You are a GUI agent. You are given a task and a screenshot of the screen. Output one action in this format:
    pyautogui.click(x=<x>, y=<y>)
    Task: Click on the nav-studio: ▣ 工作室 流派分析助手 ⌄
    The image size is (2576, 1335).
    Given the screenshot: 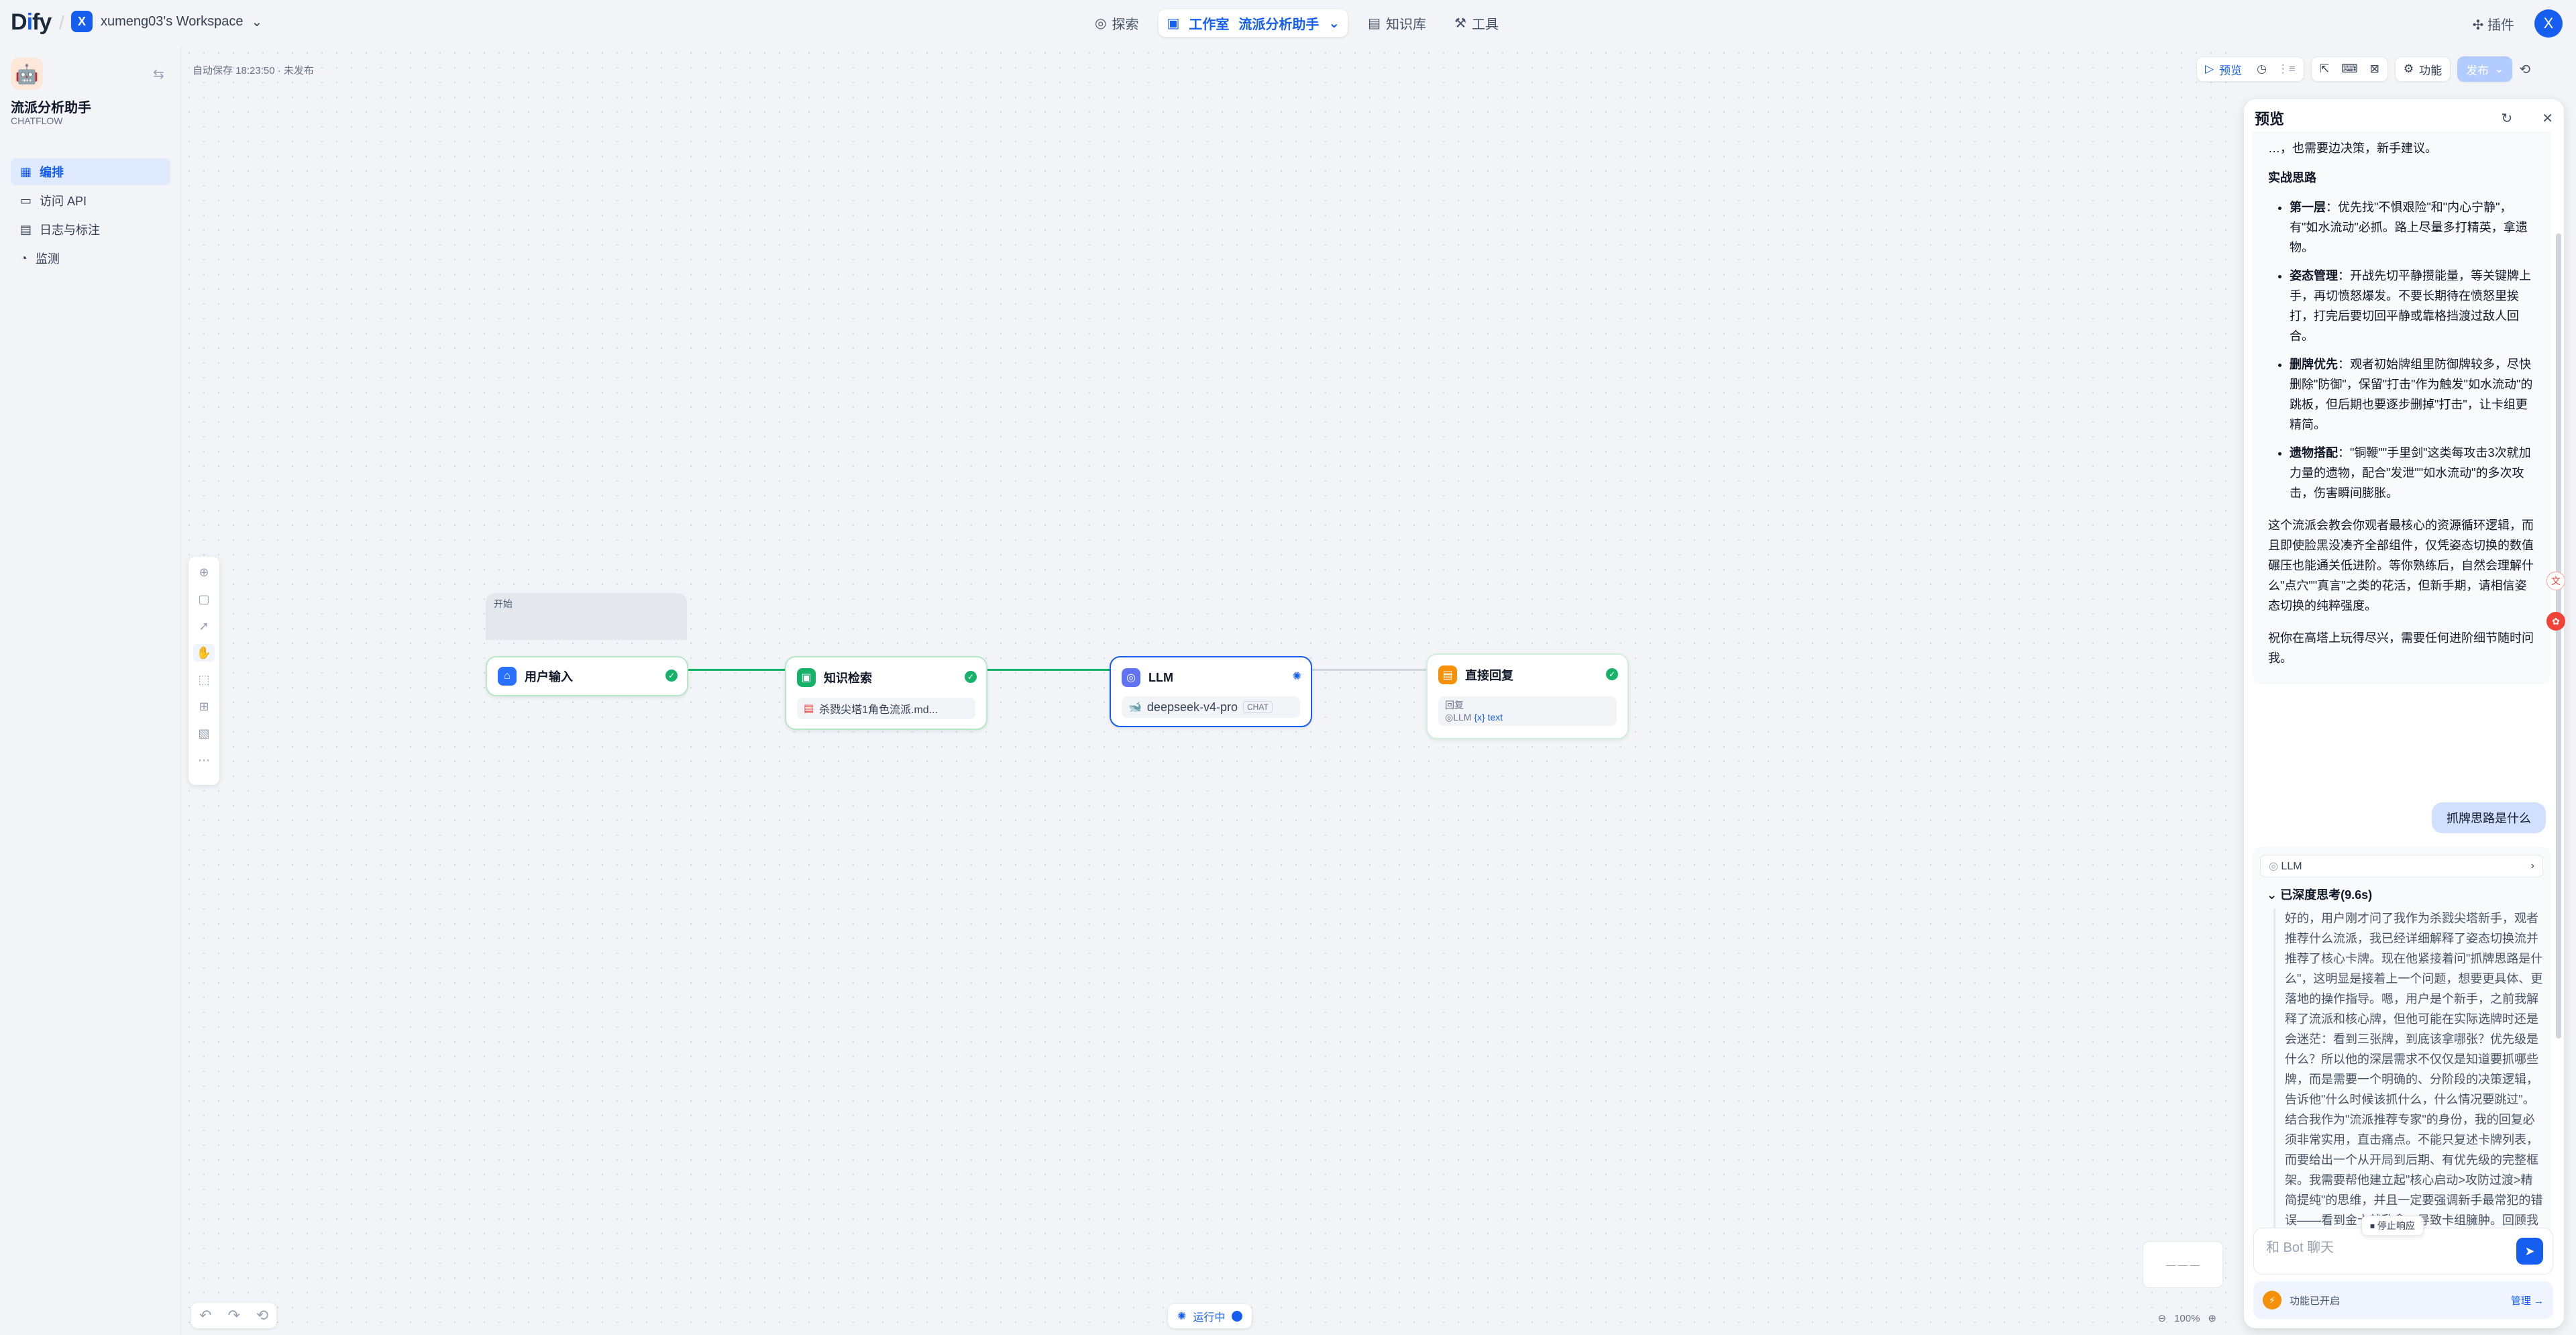 What is the action you would take?
    pyautogui.click(x=1253, y=23)
    